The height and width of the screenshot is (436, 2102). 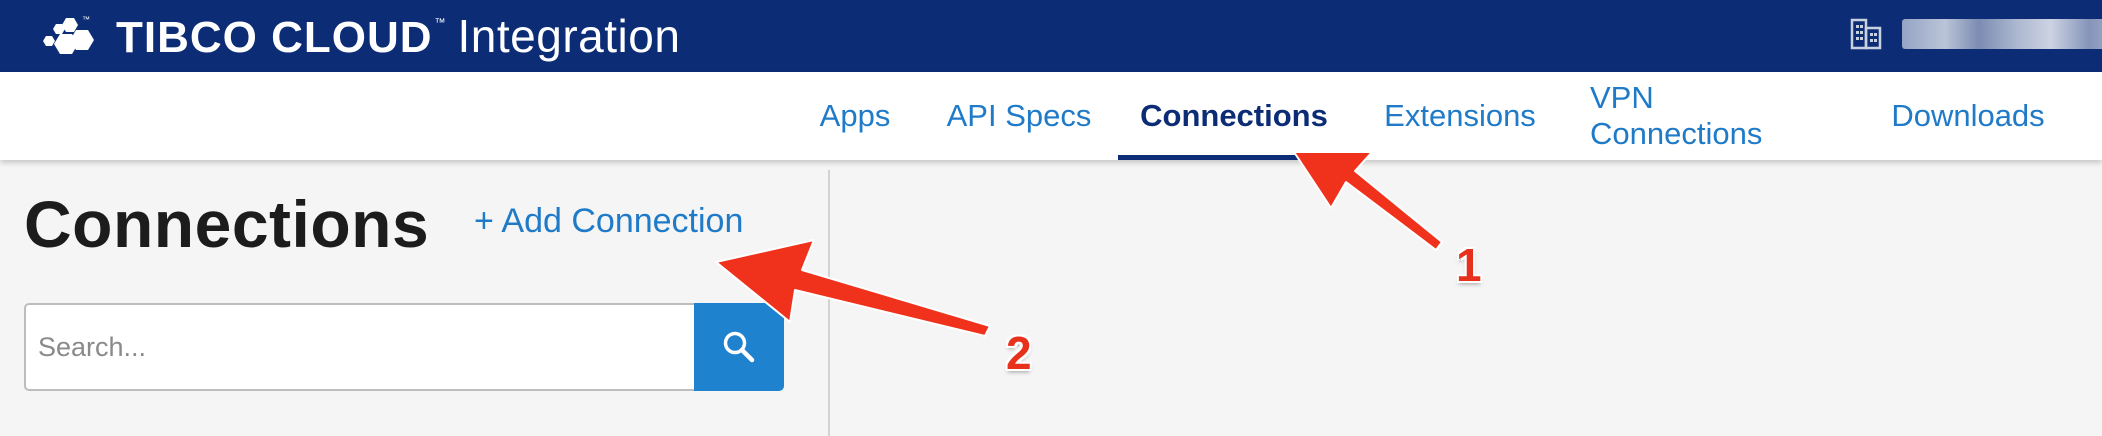 I want to click on search-button, so click(x=739, y=347).